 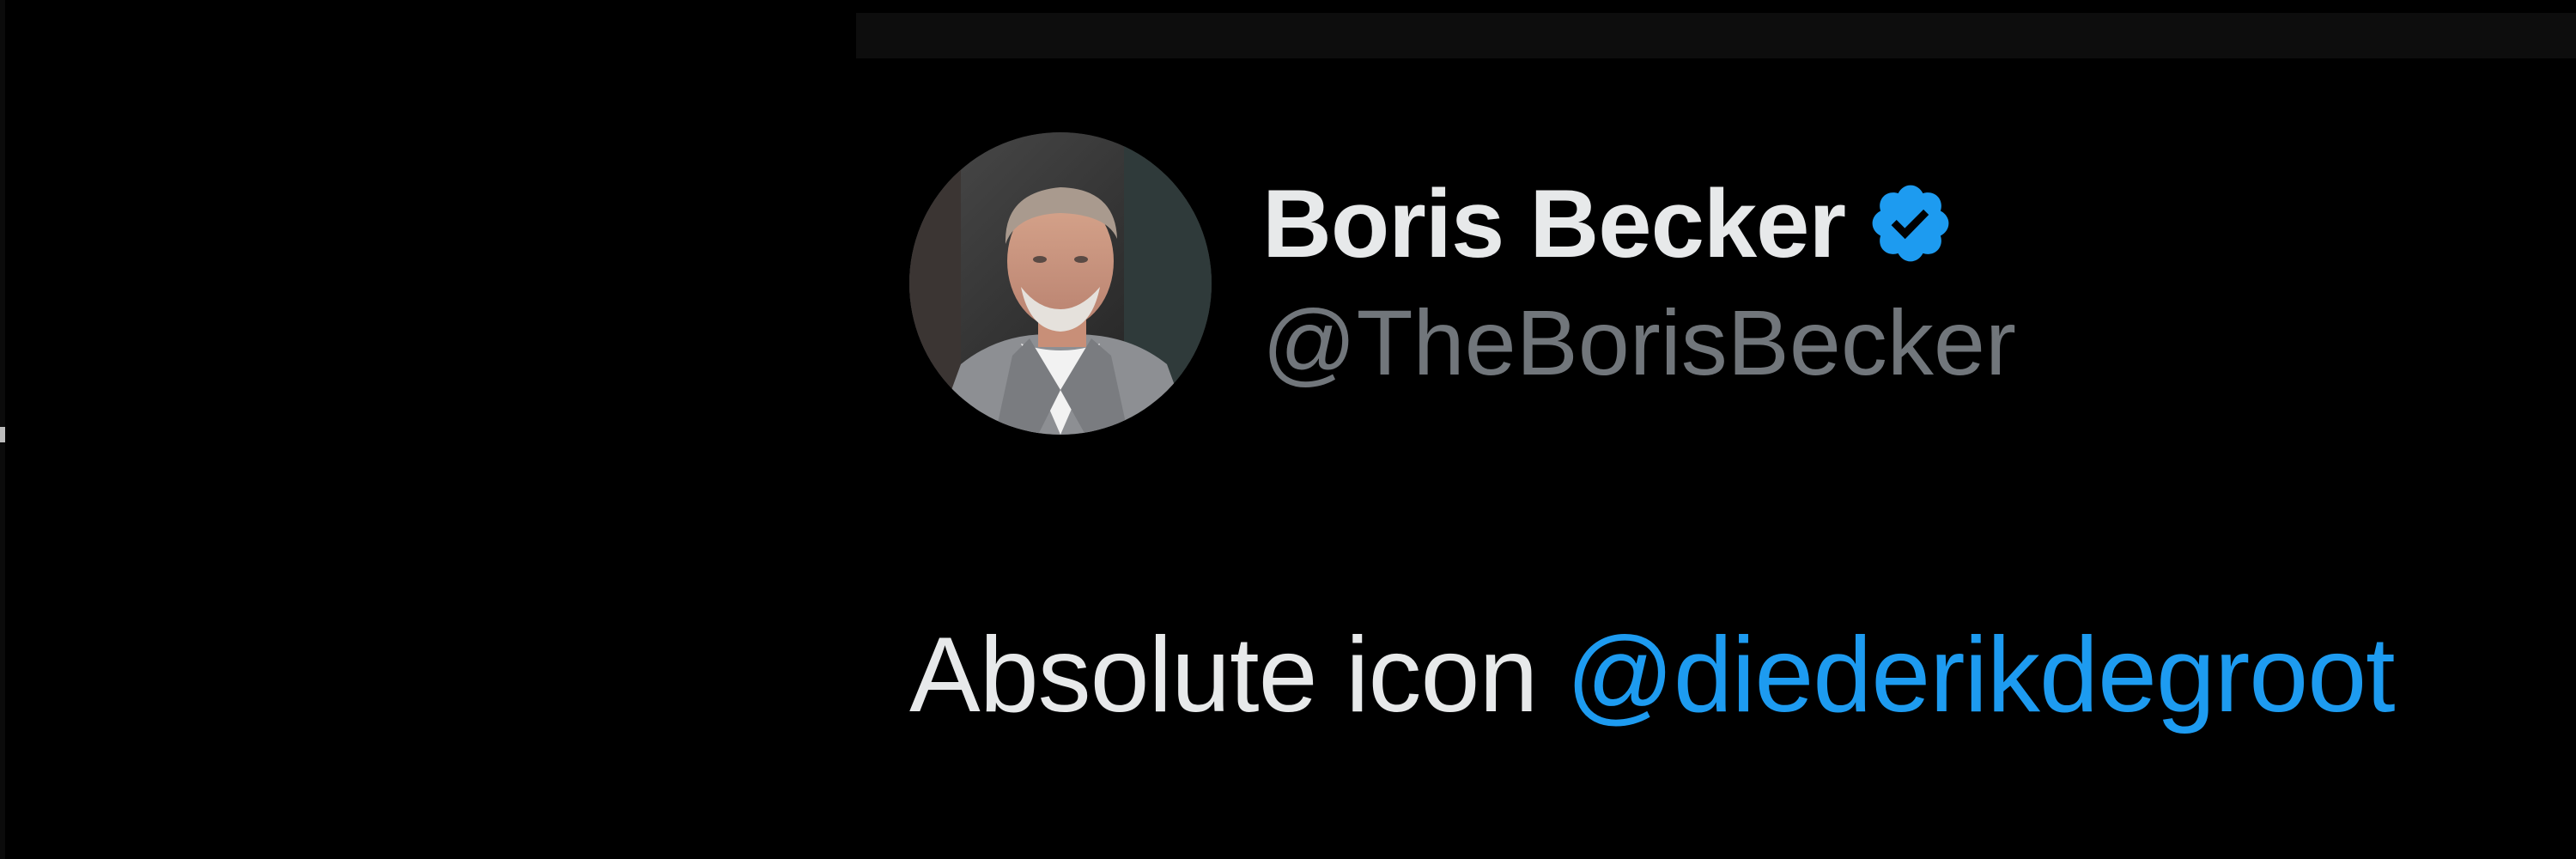 I want to click on tweet-text: Absolute icon @diederikdegroot, so click(x=1653, y=675).